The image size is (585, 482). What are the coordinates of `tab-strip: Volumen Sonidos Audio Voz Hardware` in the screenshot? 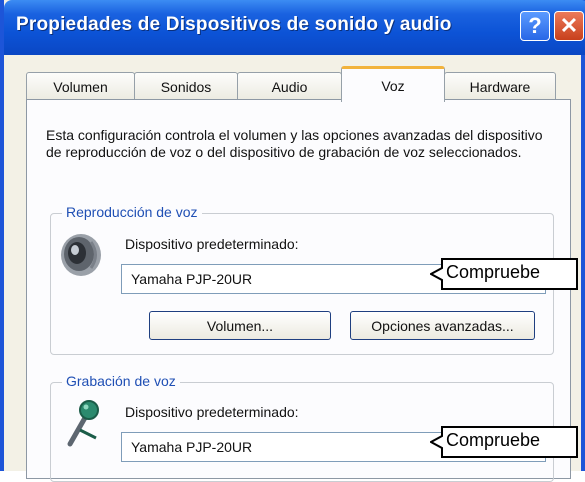 It's located at (298, 84).